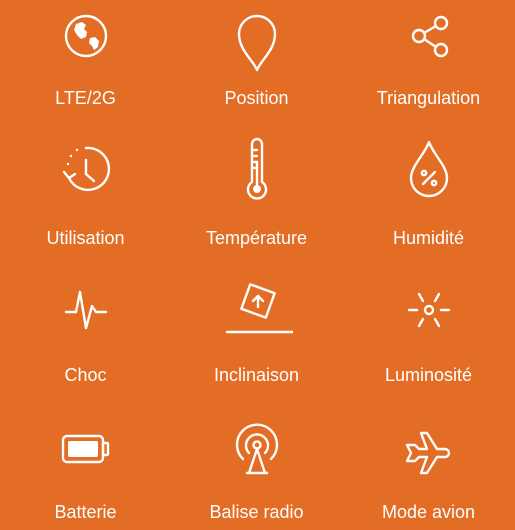 This screenshot has width=515, height=530. What do you see at coordinates (257, 168) in the screenshot?
I see `thermometer-icon` at bounding box center [257, 168].